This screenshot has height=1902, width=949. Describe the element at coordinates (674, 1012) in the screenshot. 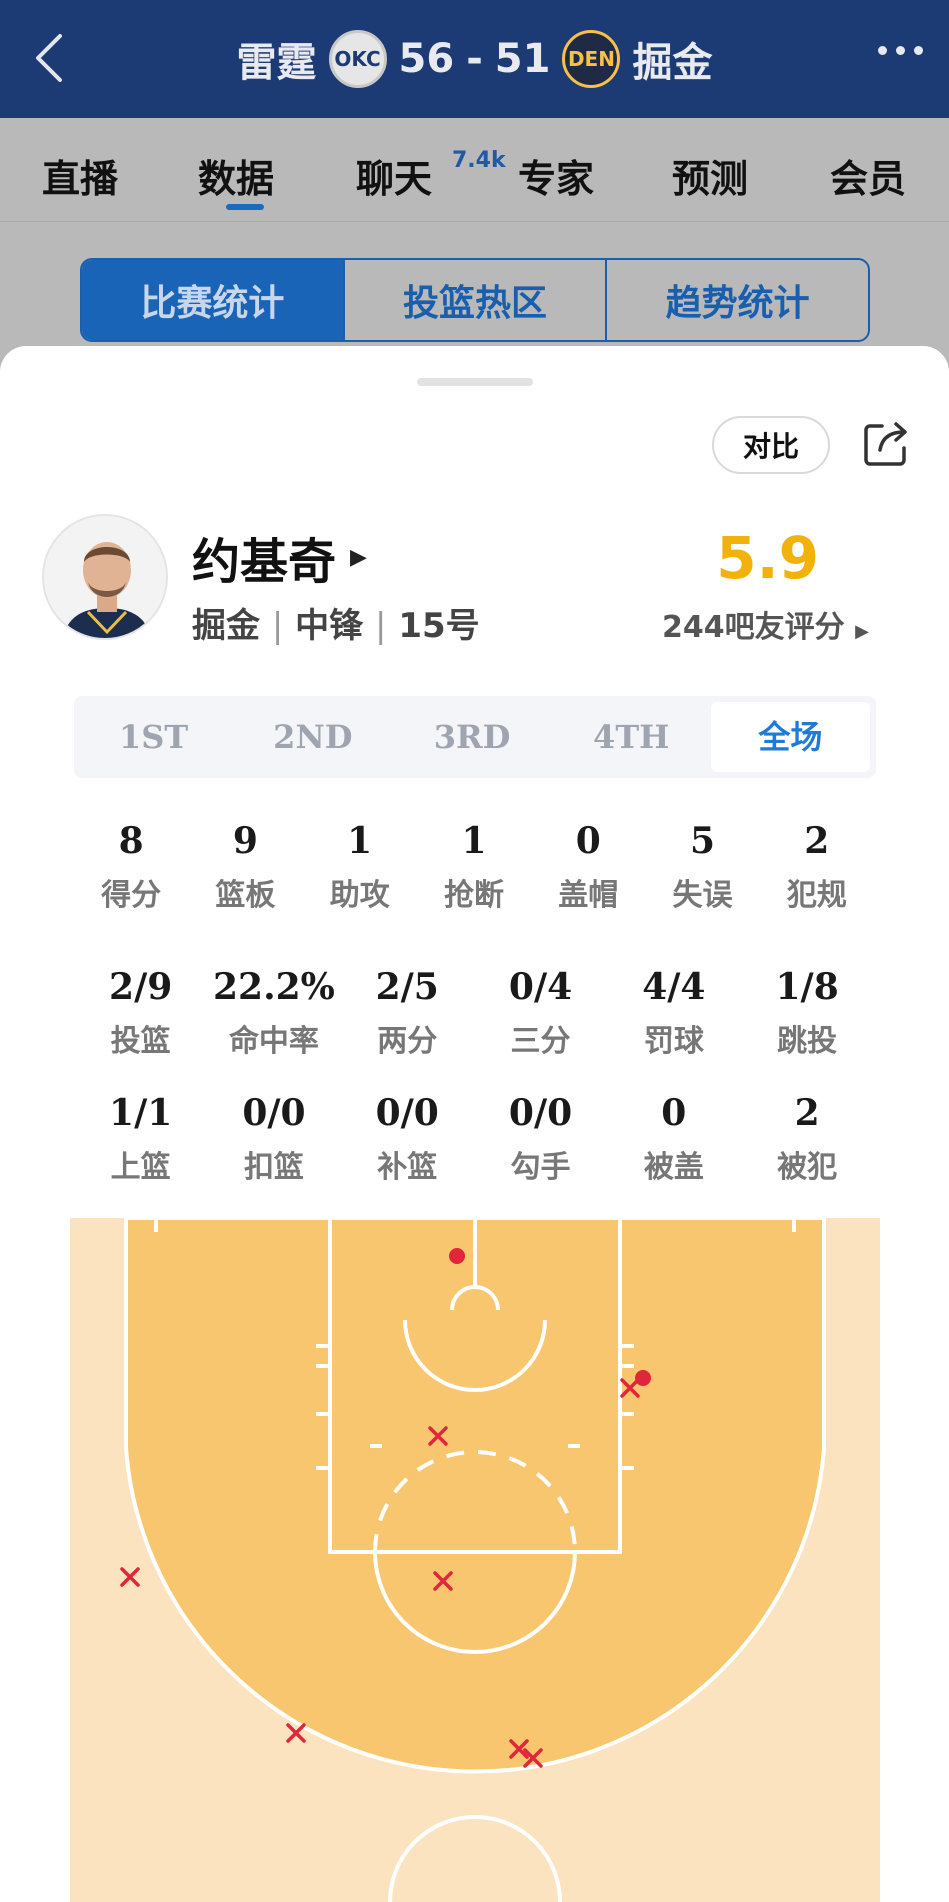

I see `stat-ft: 4/4 罚球` at that location.